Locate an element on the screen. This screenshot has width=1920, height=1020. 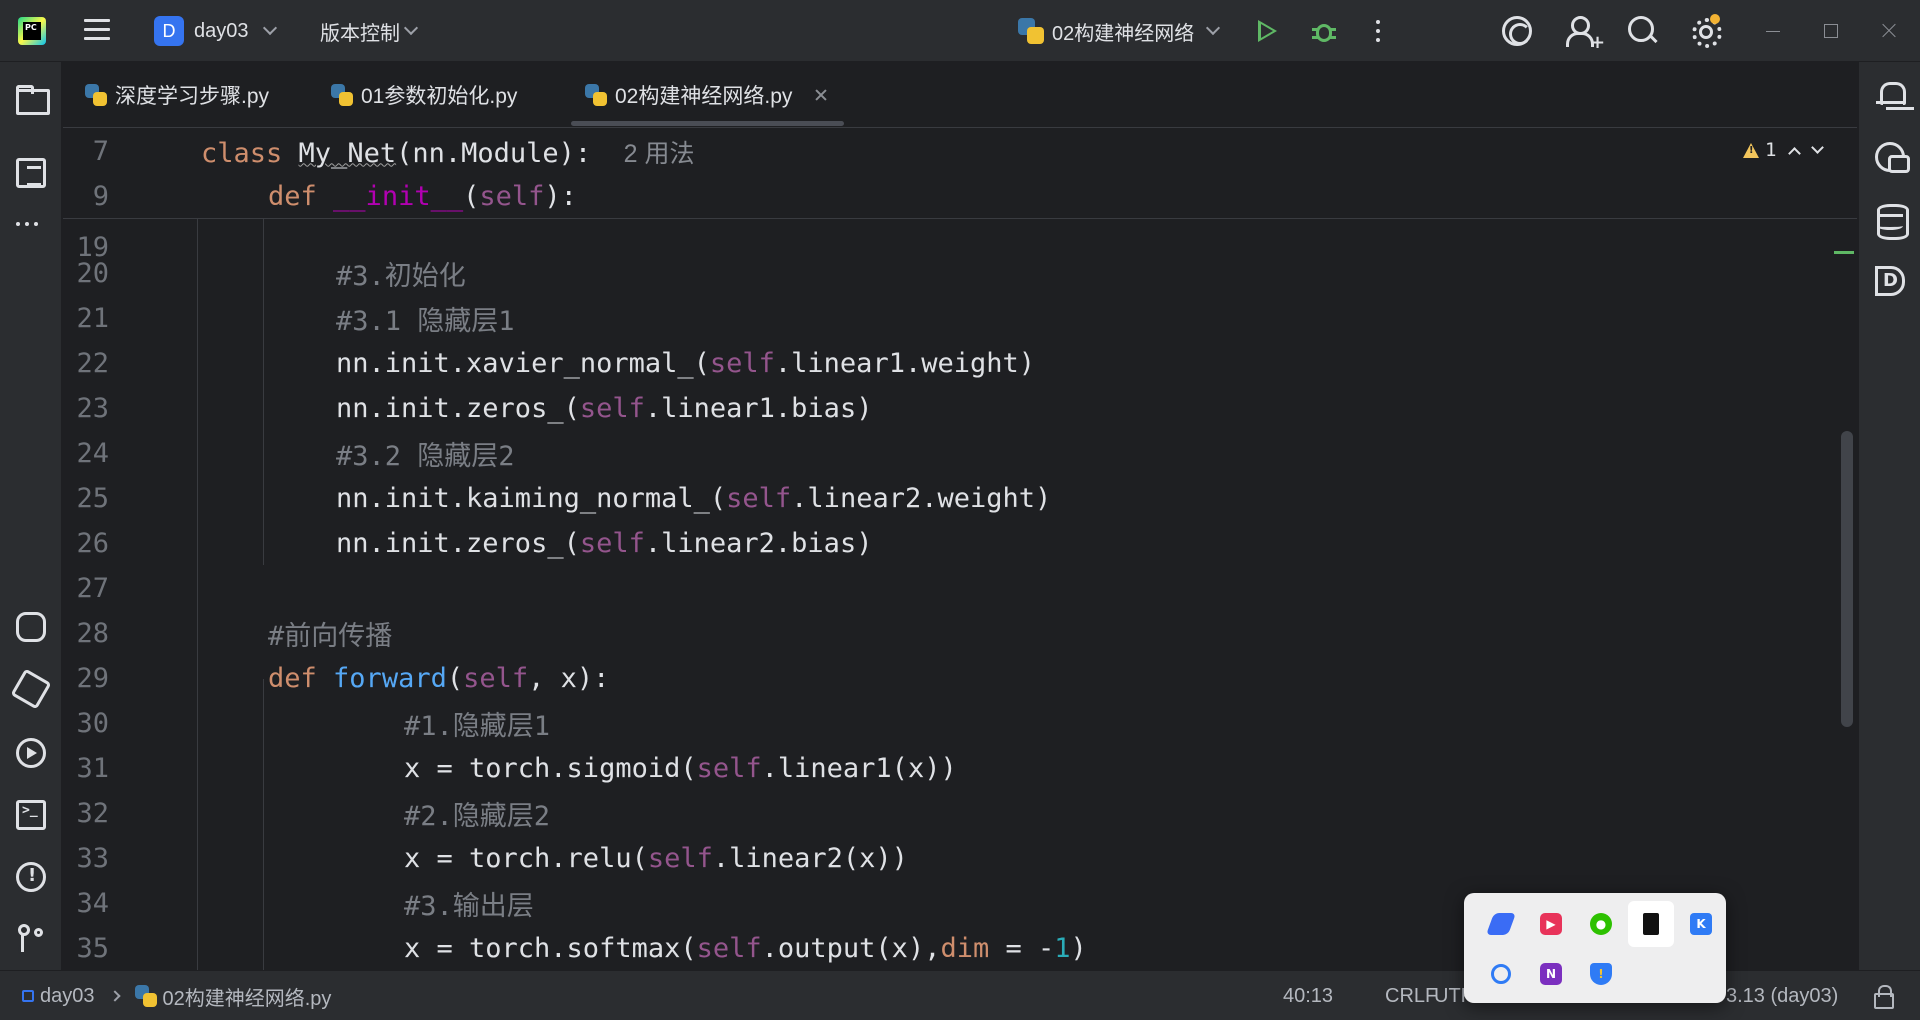
title-bar: PC D day03 版本控制 02构建神经网络 + is located at coordinates (960, 31).